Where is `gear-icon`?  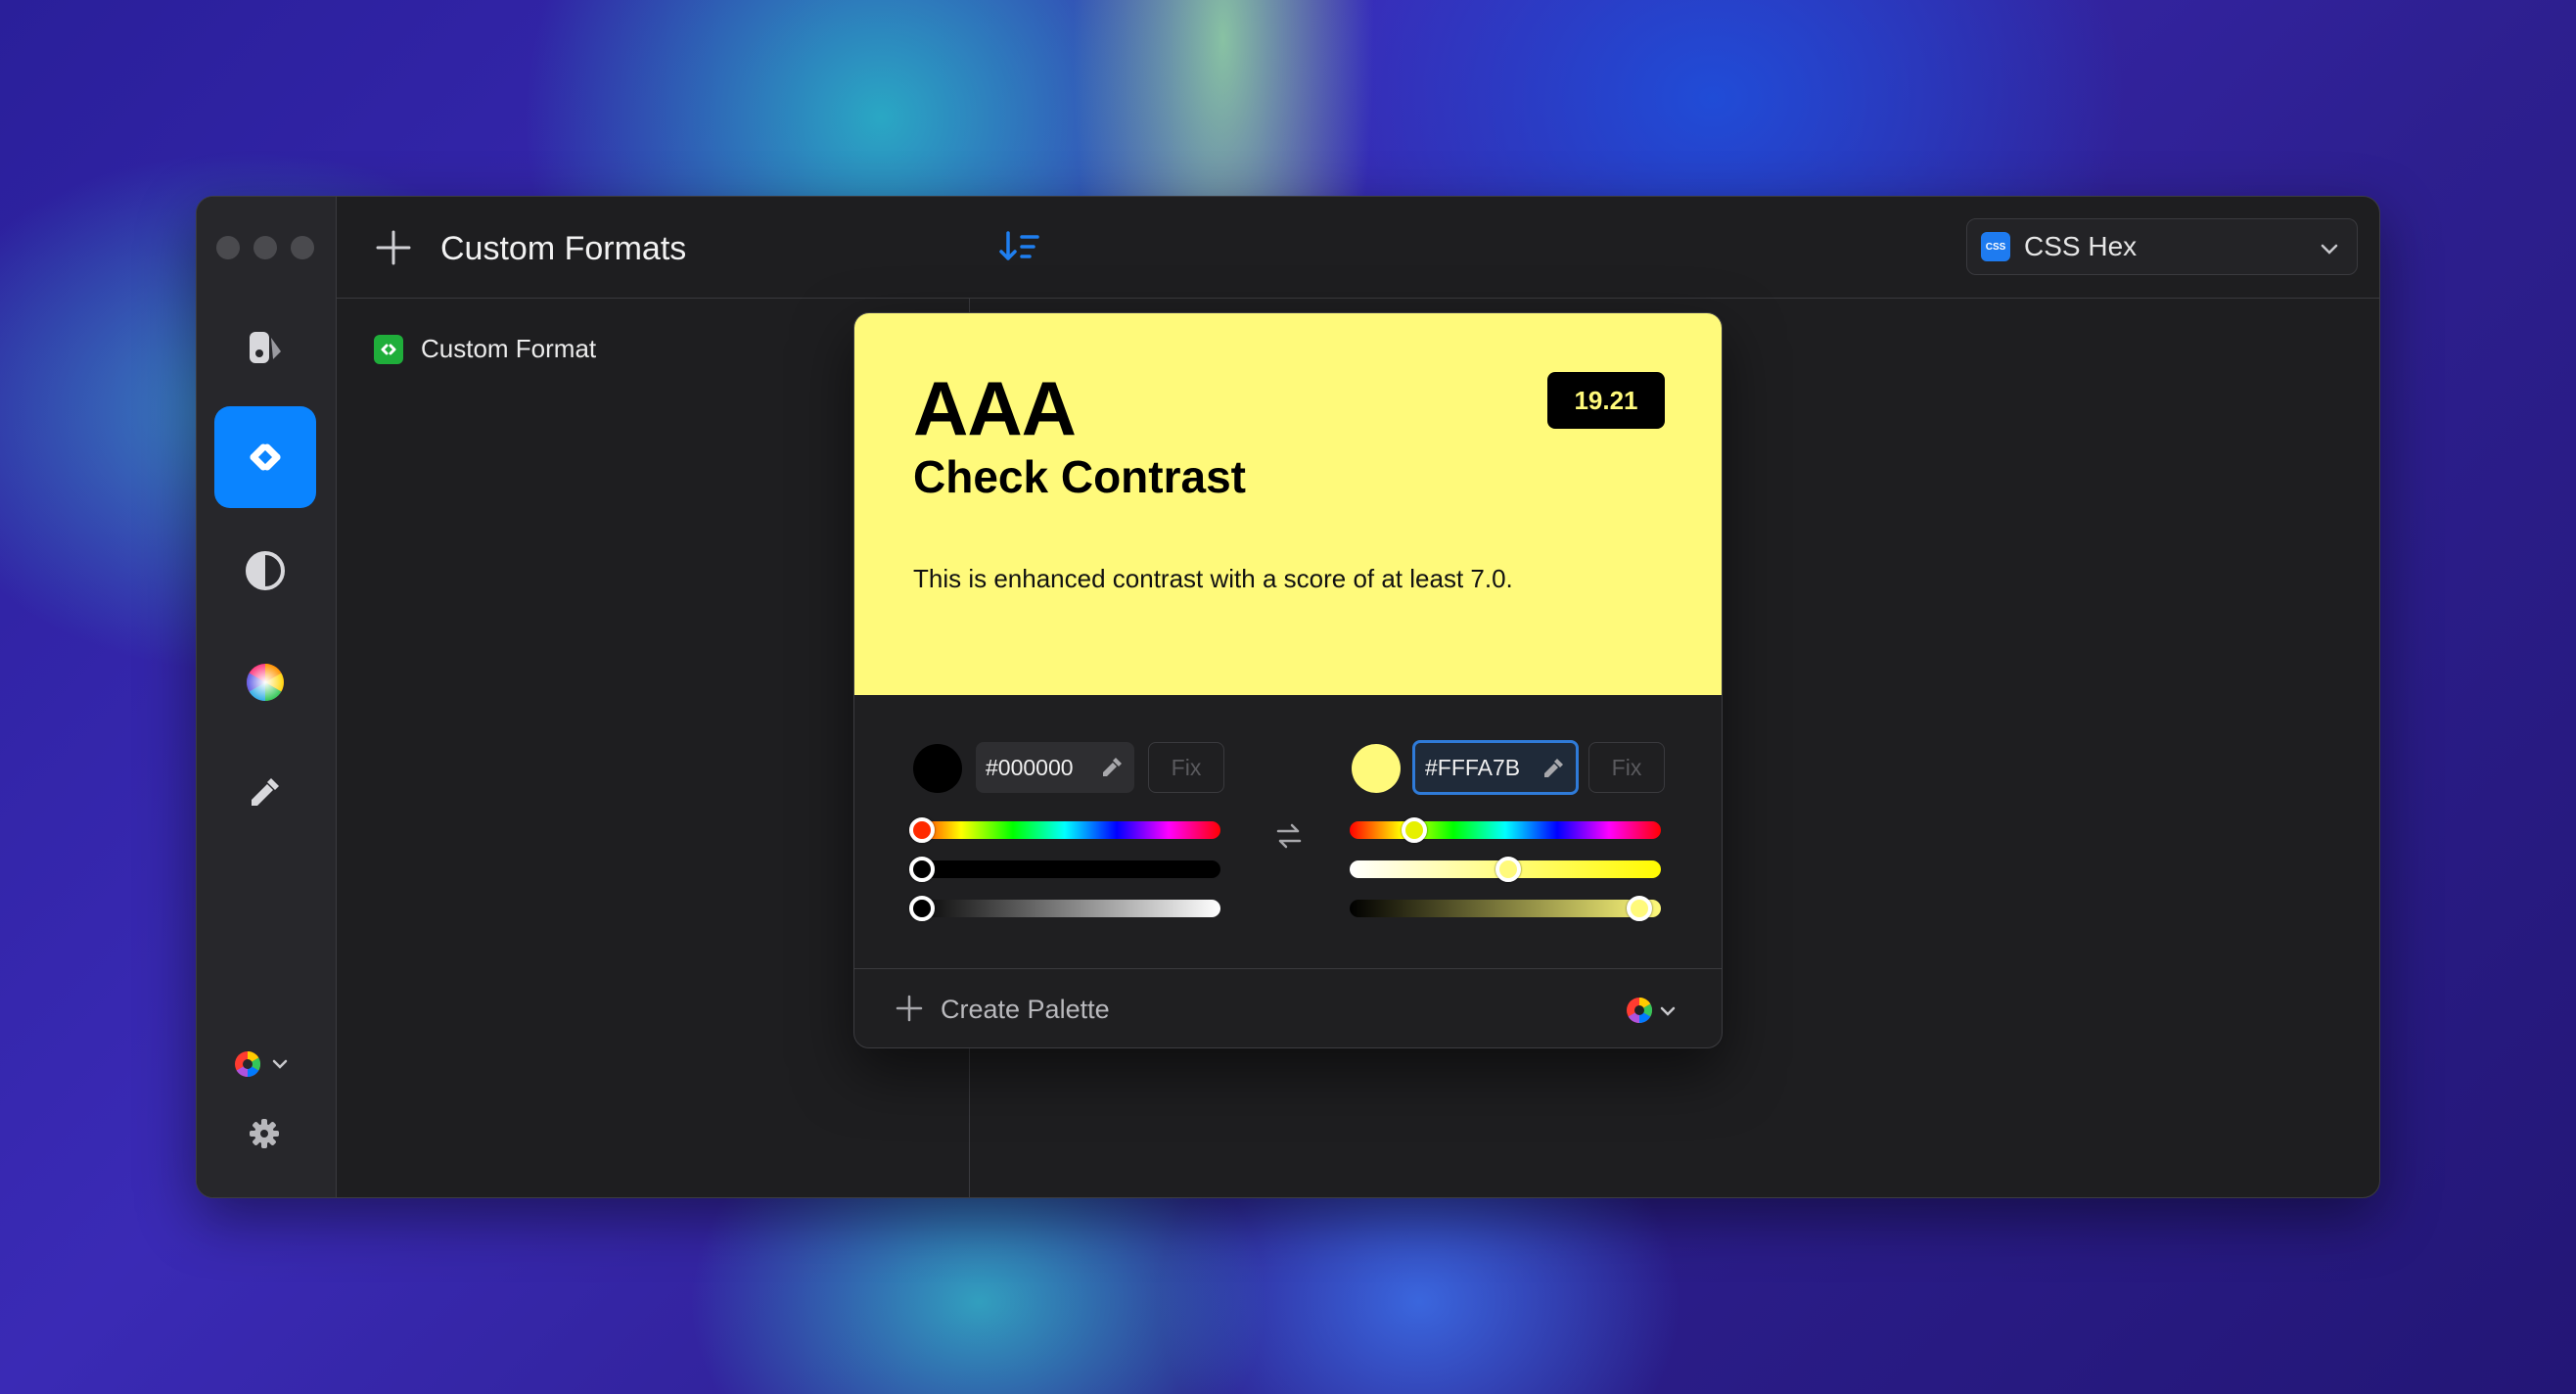
gear-icon is located at coordinates (264, 1133).